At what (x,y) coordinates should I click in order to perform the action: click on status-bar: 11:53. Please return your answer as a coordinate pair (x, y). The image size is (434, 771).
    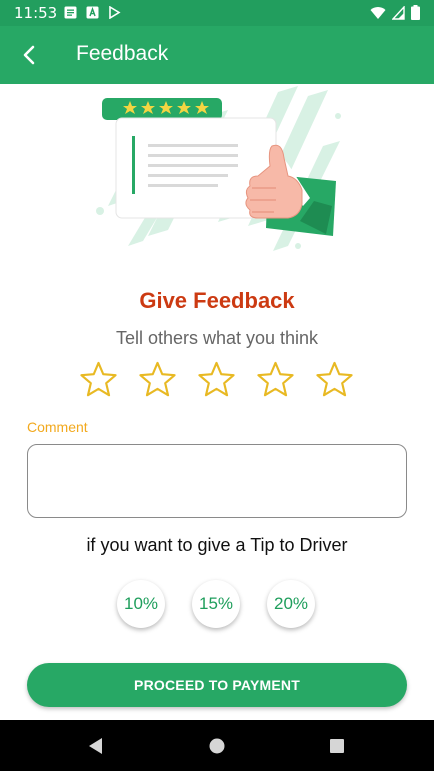
    Looking at the image, I should click on (217, 13).